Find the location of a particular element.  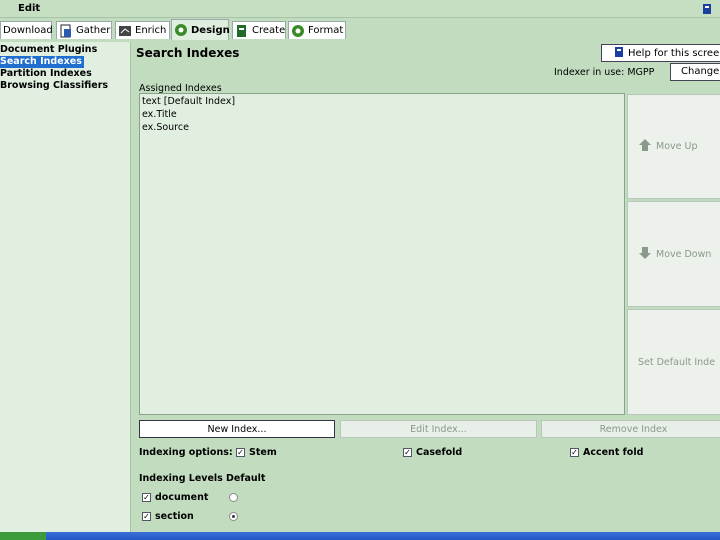

list-item: ex.Source is located at coordinates (165, 127).